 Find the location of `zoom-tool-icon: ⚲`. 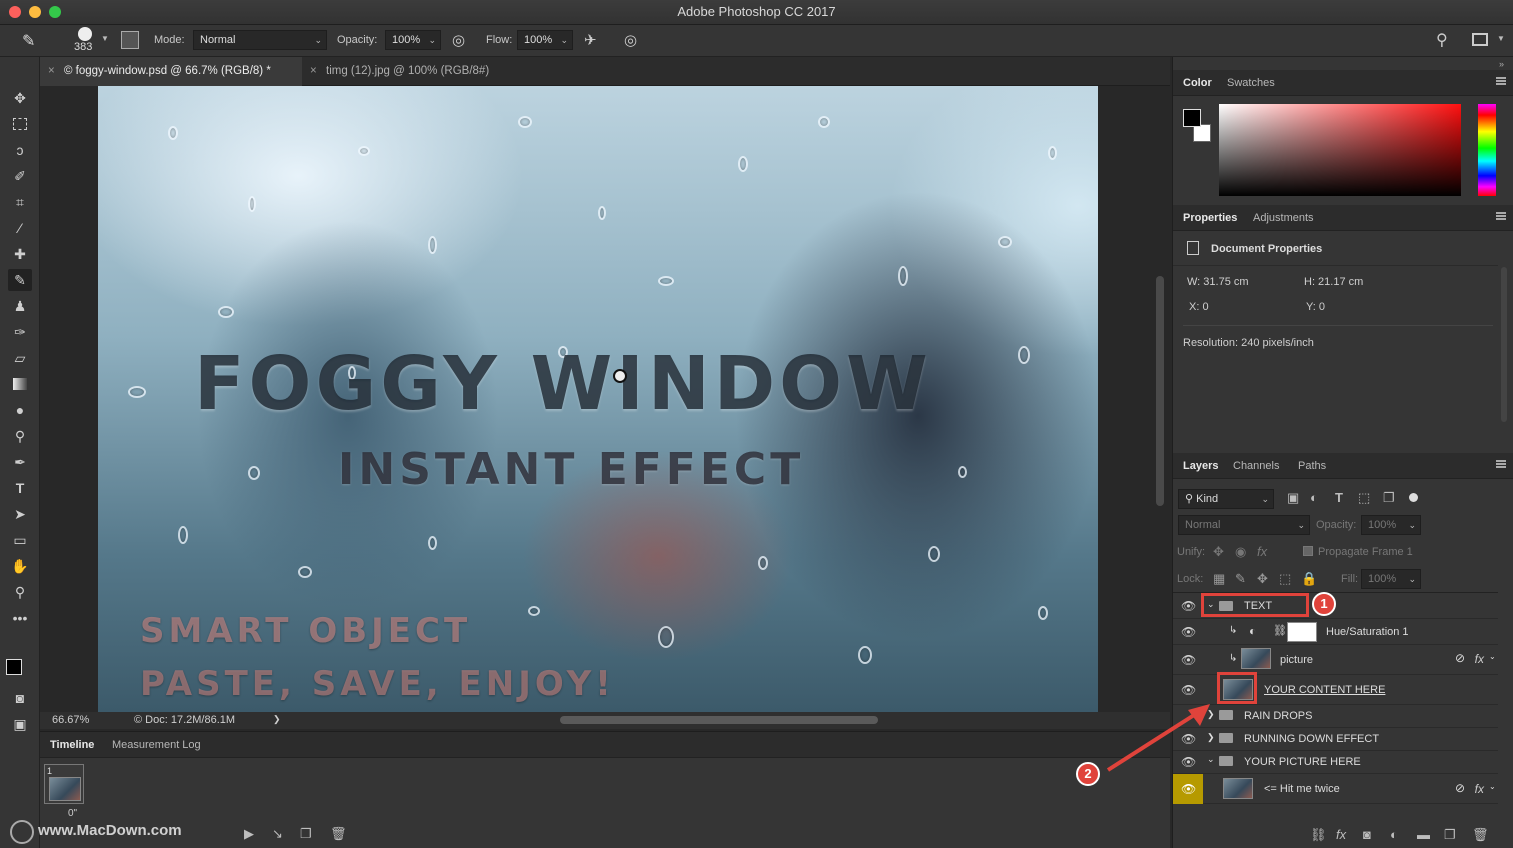

zoom-tool-icon: ⚲ is located at coordinates (20, 592).